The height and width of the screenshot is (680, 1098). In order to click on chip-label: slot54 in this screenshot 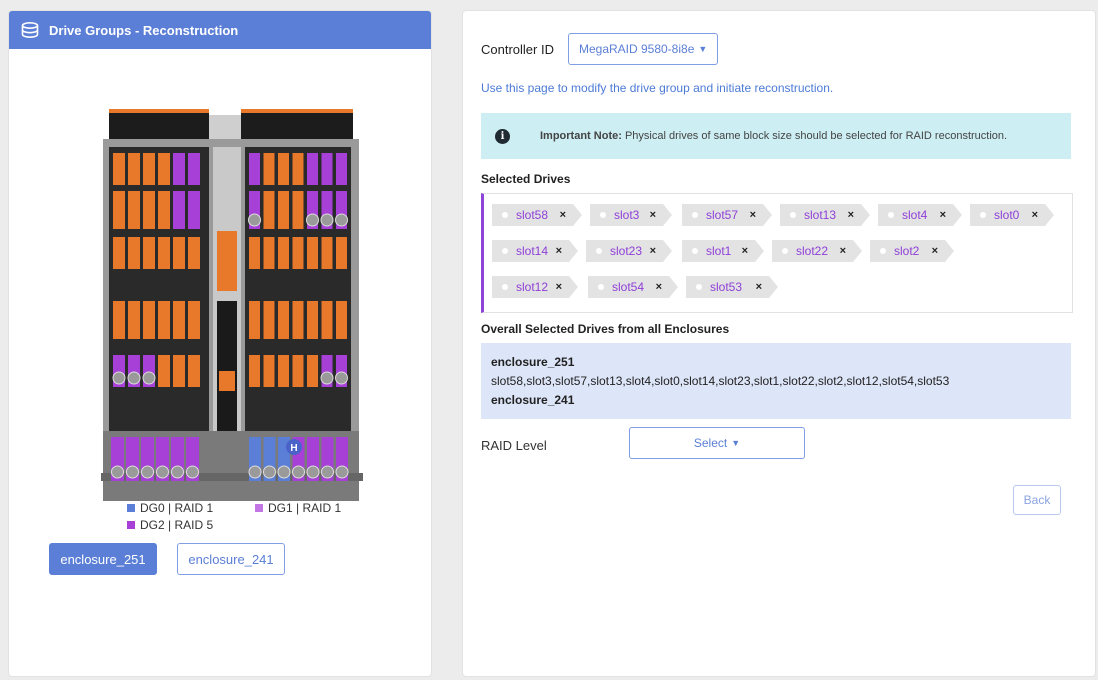, I will do `click(628, 287)`.